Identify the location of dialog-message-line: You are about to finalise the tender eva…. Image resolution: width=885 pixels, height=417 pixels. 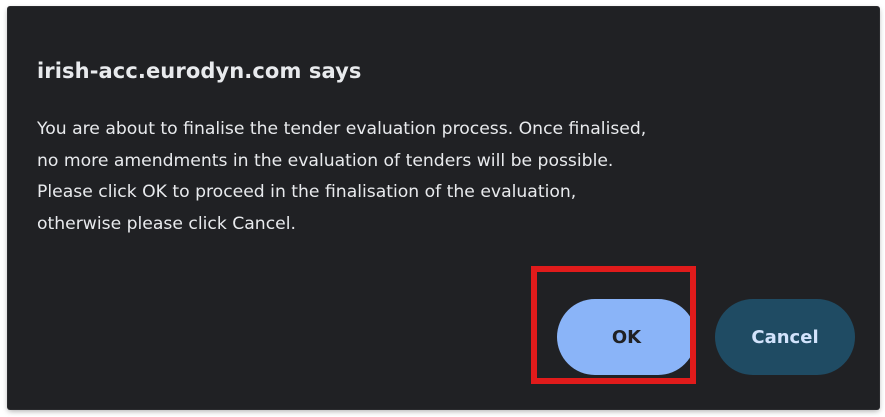
(342, 129).